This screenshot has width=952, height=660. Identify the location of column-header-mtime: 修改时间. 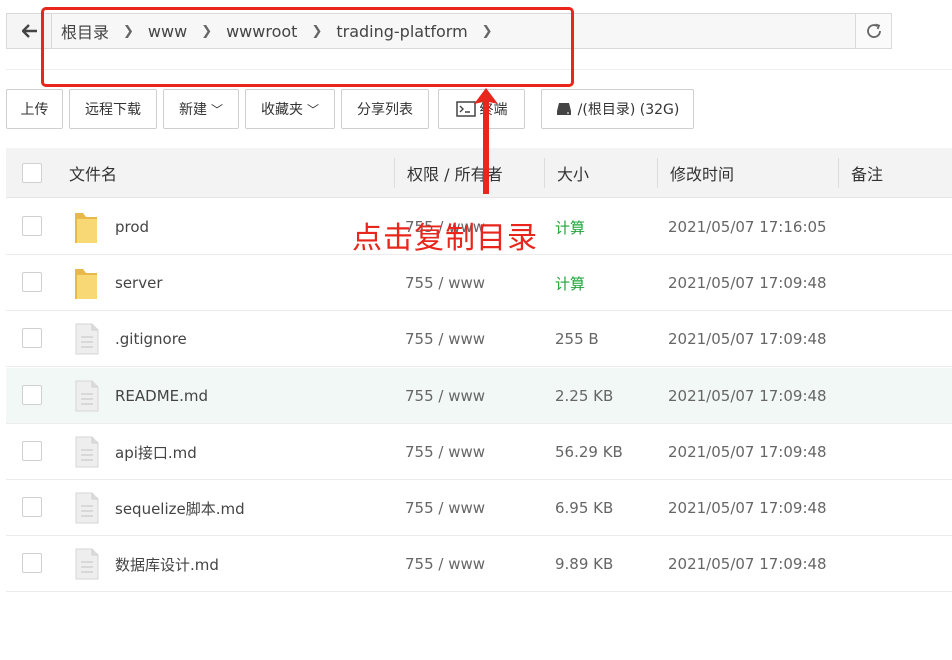
(702, 173).